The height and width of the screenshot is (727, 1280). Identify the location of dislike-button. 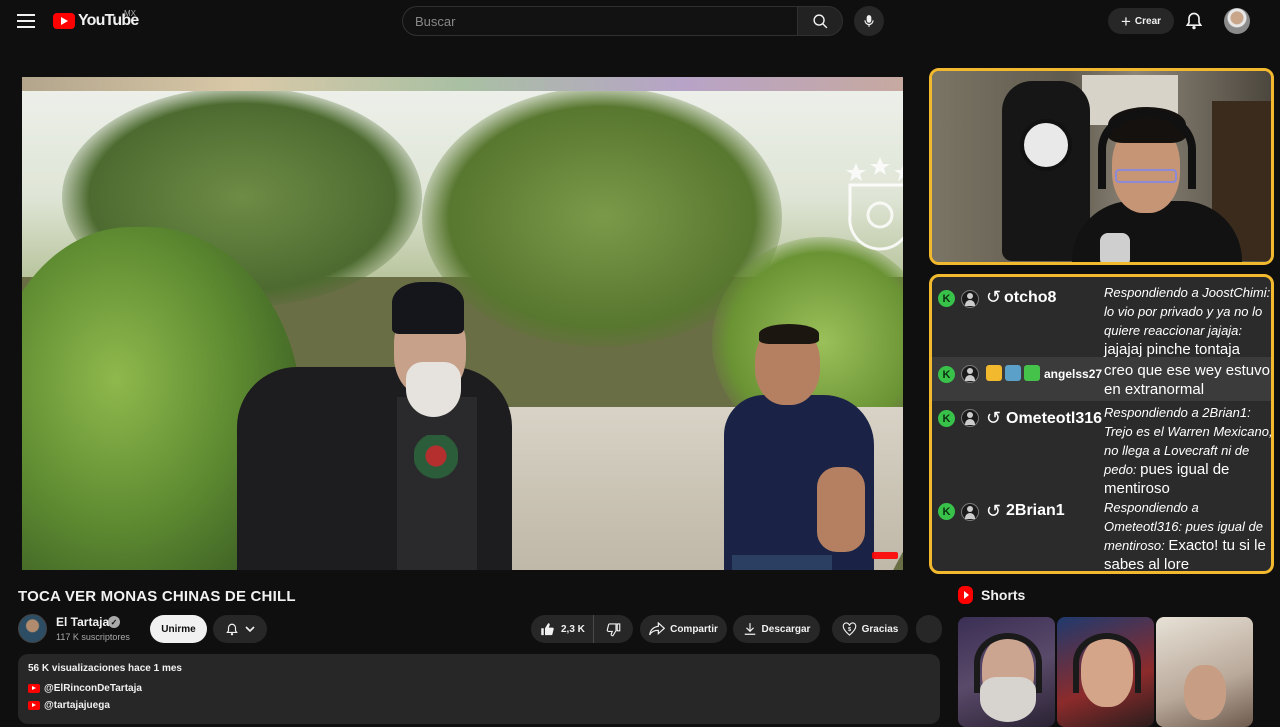
(613, 629).